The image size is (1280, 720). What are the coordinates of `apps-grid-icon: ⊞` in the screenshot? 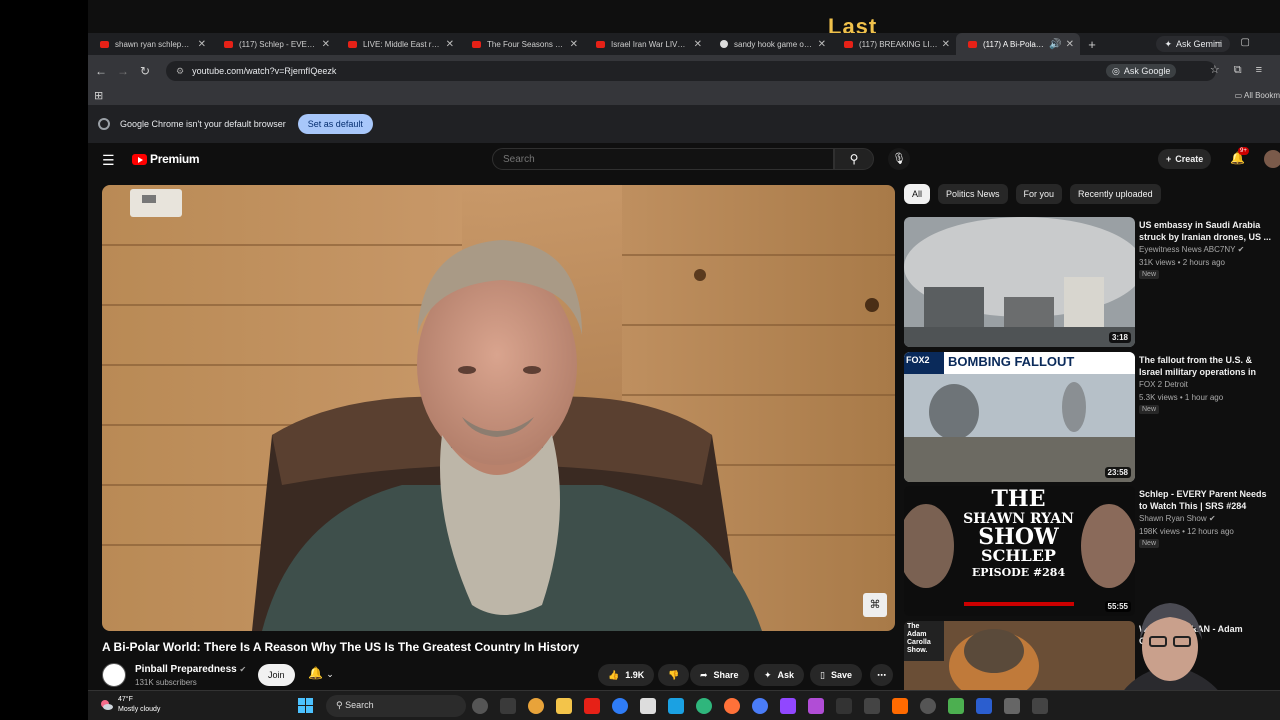 It's located at (98, 95).